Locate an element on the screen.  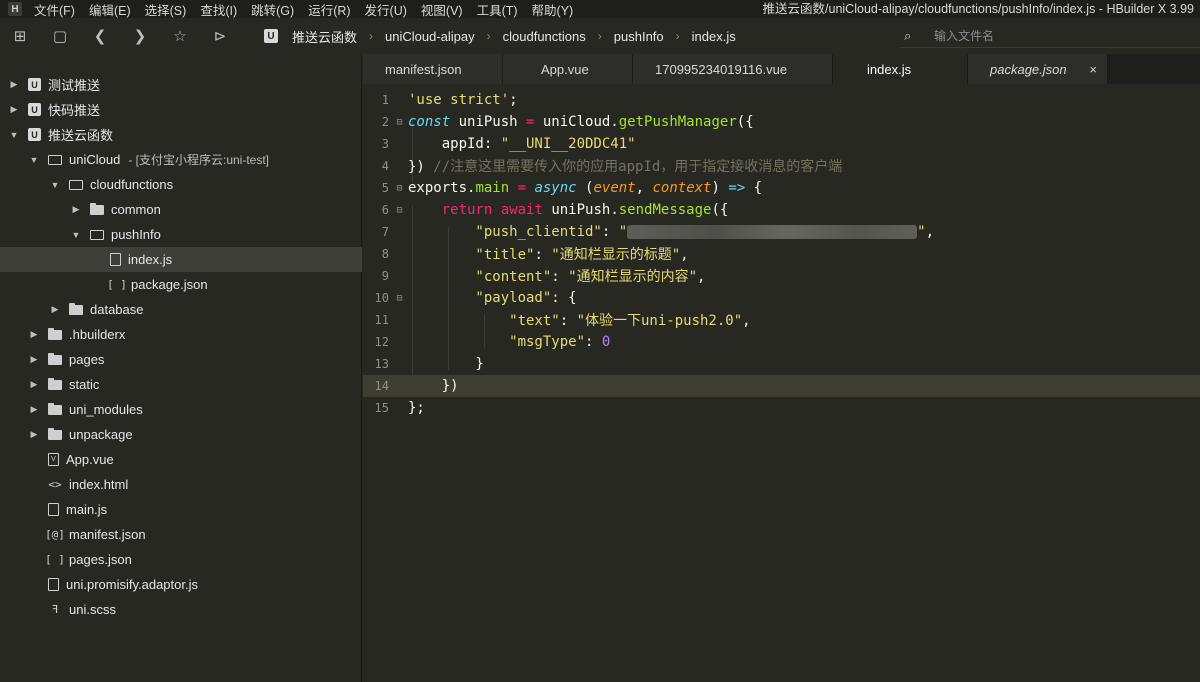
tree-item-unicloud: ▼ uniCloud - [支付宝小程序云:uni-test] is located at coordinates (181, 159).